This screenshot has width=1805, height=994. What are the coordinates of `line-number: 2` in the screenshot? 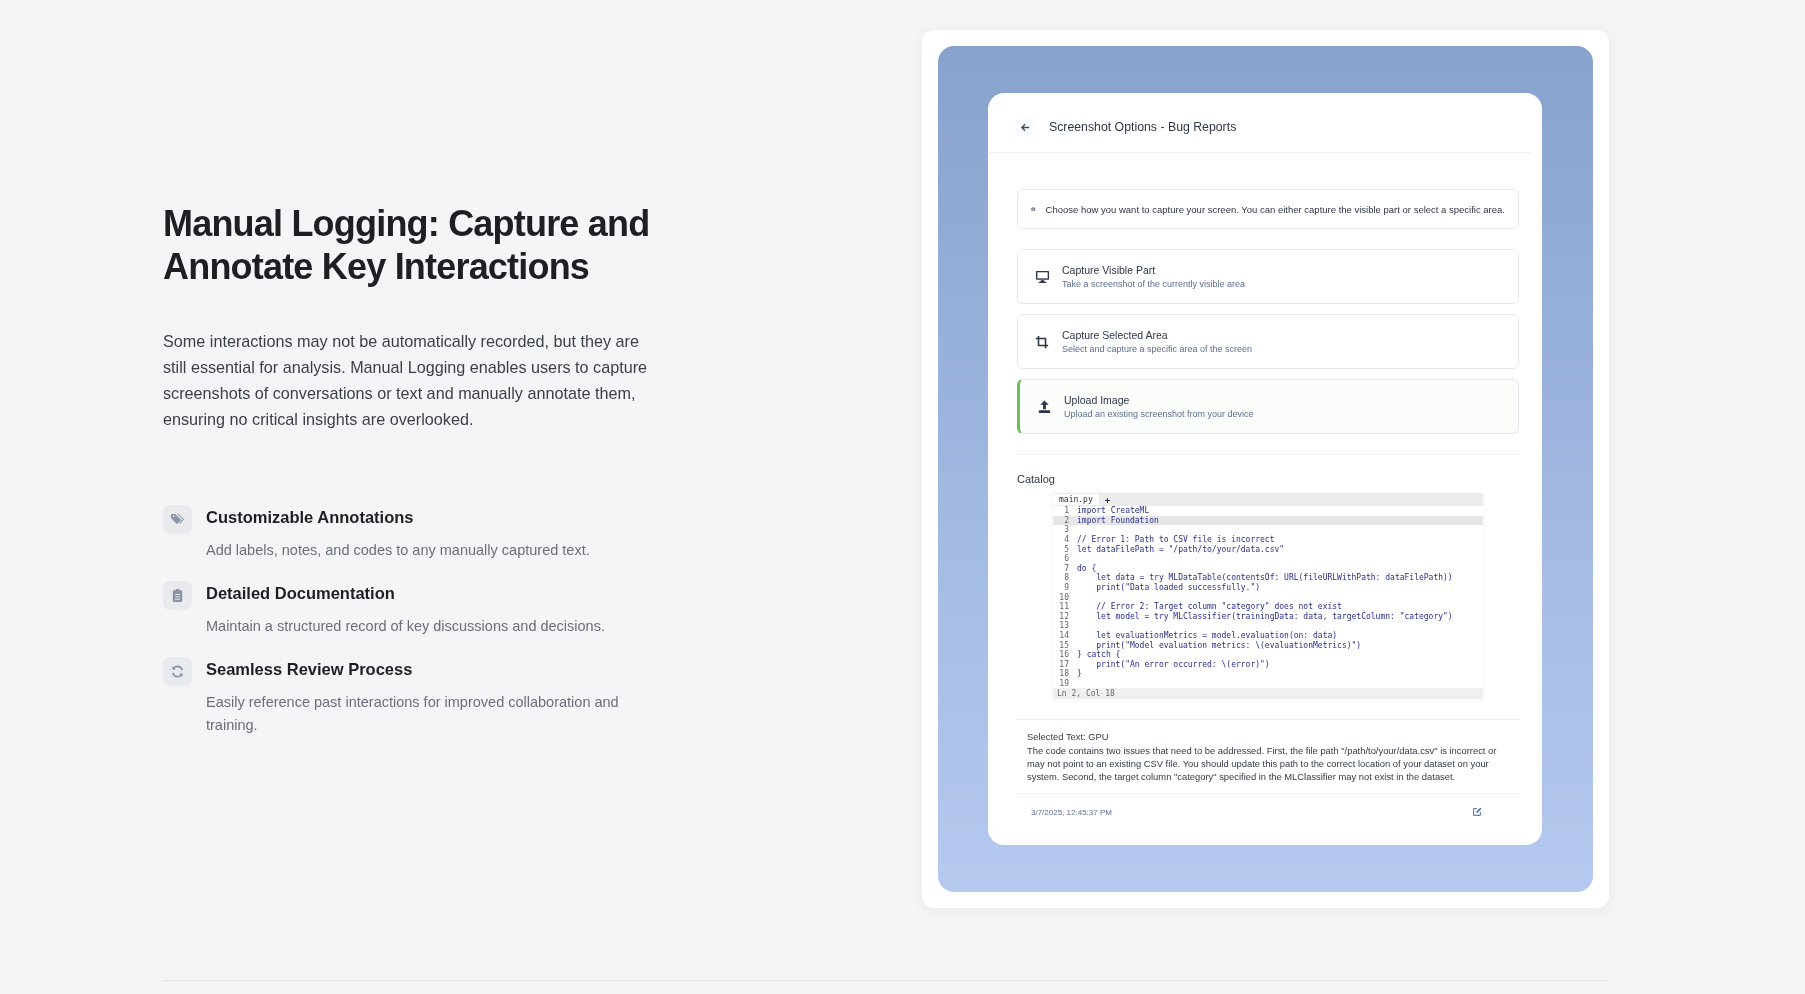 It's located at (1066, 520).